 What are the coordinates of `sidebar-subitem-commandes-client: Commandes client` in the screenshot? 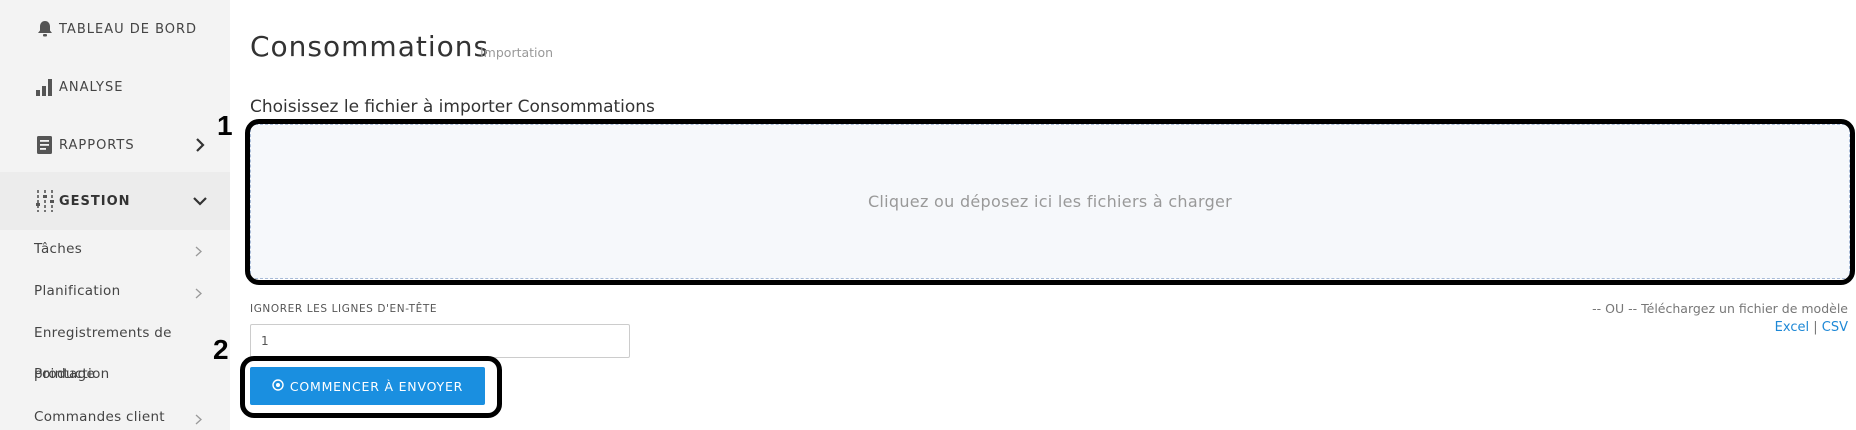 It's located at (99, 417).